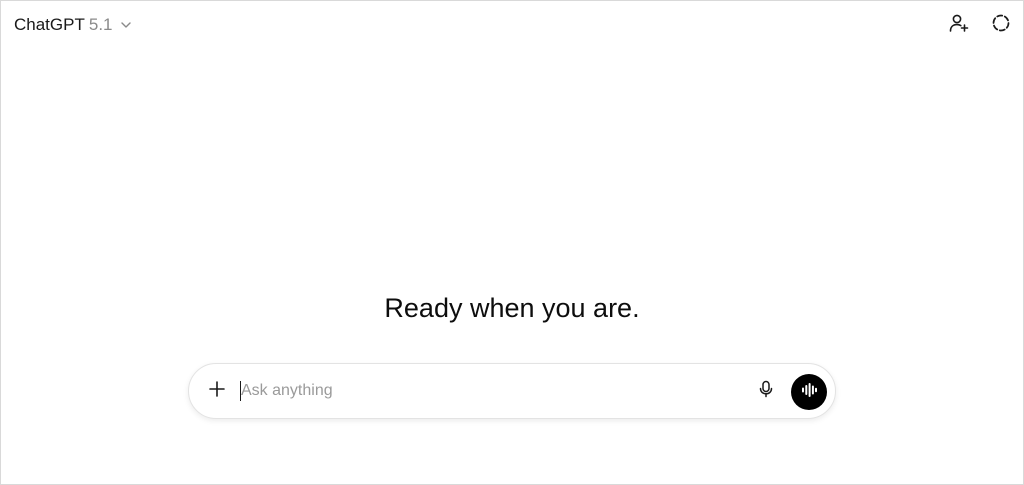 The width and height of the screenshot is (1024, 485). What do you see at coordinates (491, 391) in the screenshot?
I see `prompt-input` at bounding box center [491, 391].